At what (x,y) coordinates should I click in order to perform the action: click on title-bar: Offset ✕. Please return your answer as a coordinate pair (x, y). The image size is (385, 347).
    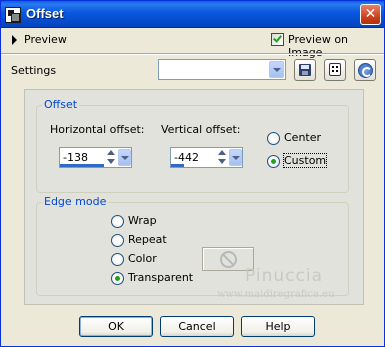
    Looking at the image, I should click on (192, 14).